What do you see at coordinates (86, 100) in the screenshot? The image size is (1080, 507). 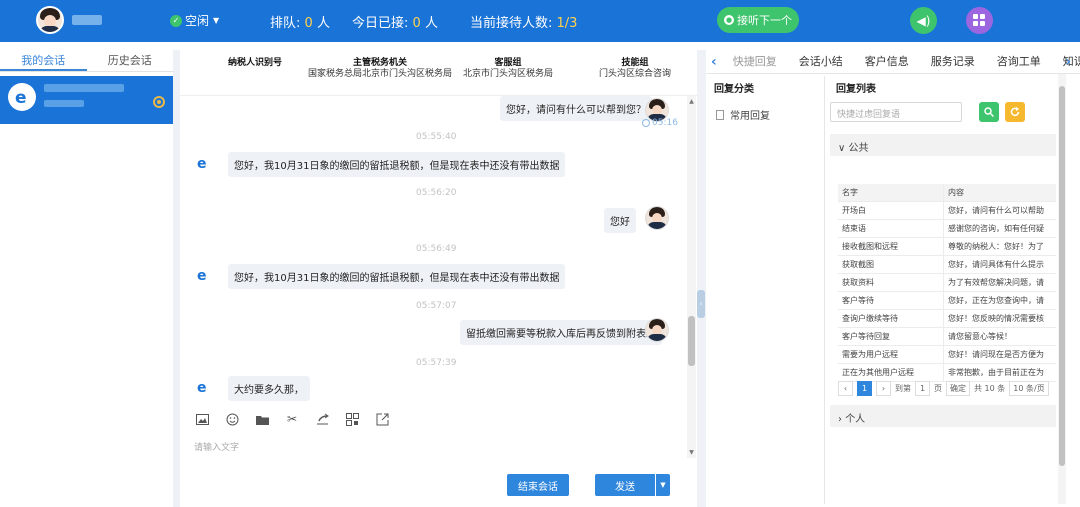 I see `conversation-item: e` at bounding box center [86, 100].